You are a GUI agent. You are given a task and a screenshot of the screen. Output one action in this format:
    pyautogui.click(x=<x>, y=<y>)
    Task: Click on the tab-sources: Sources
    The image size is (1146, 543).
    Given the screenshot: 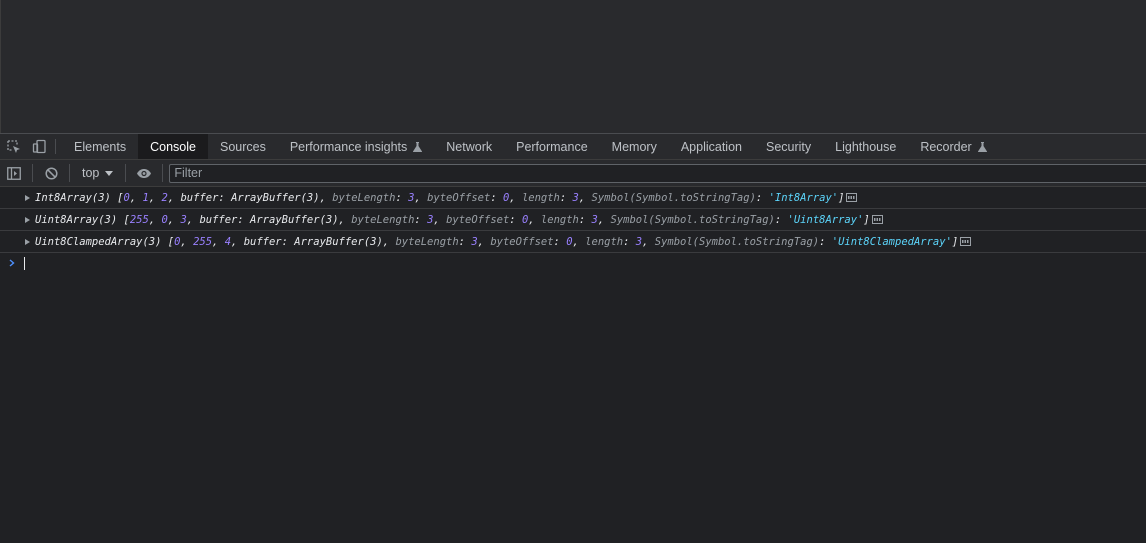 What is the action you would take?
    pyautogui.click(x=243, y=146)
    